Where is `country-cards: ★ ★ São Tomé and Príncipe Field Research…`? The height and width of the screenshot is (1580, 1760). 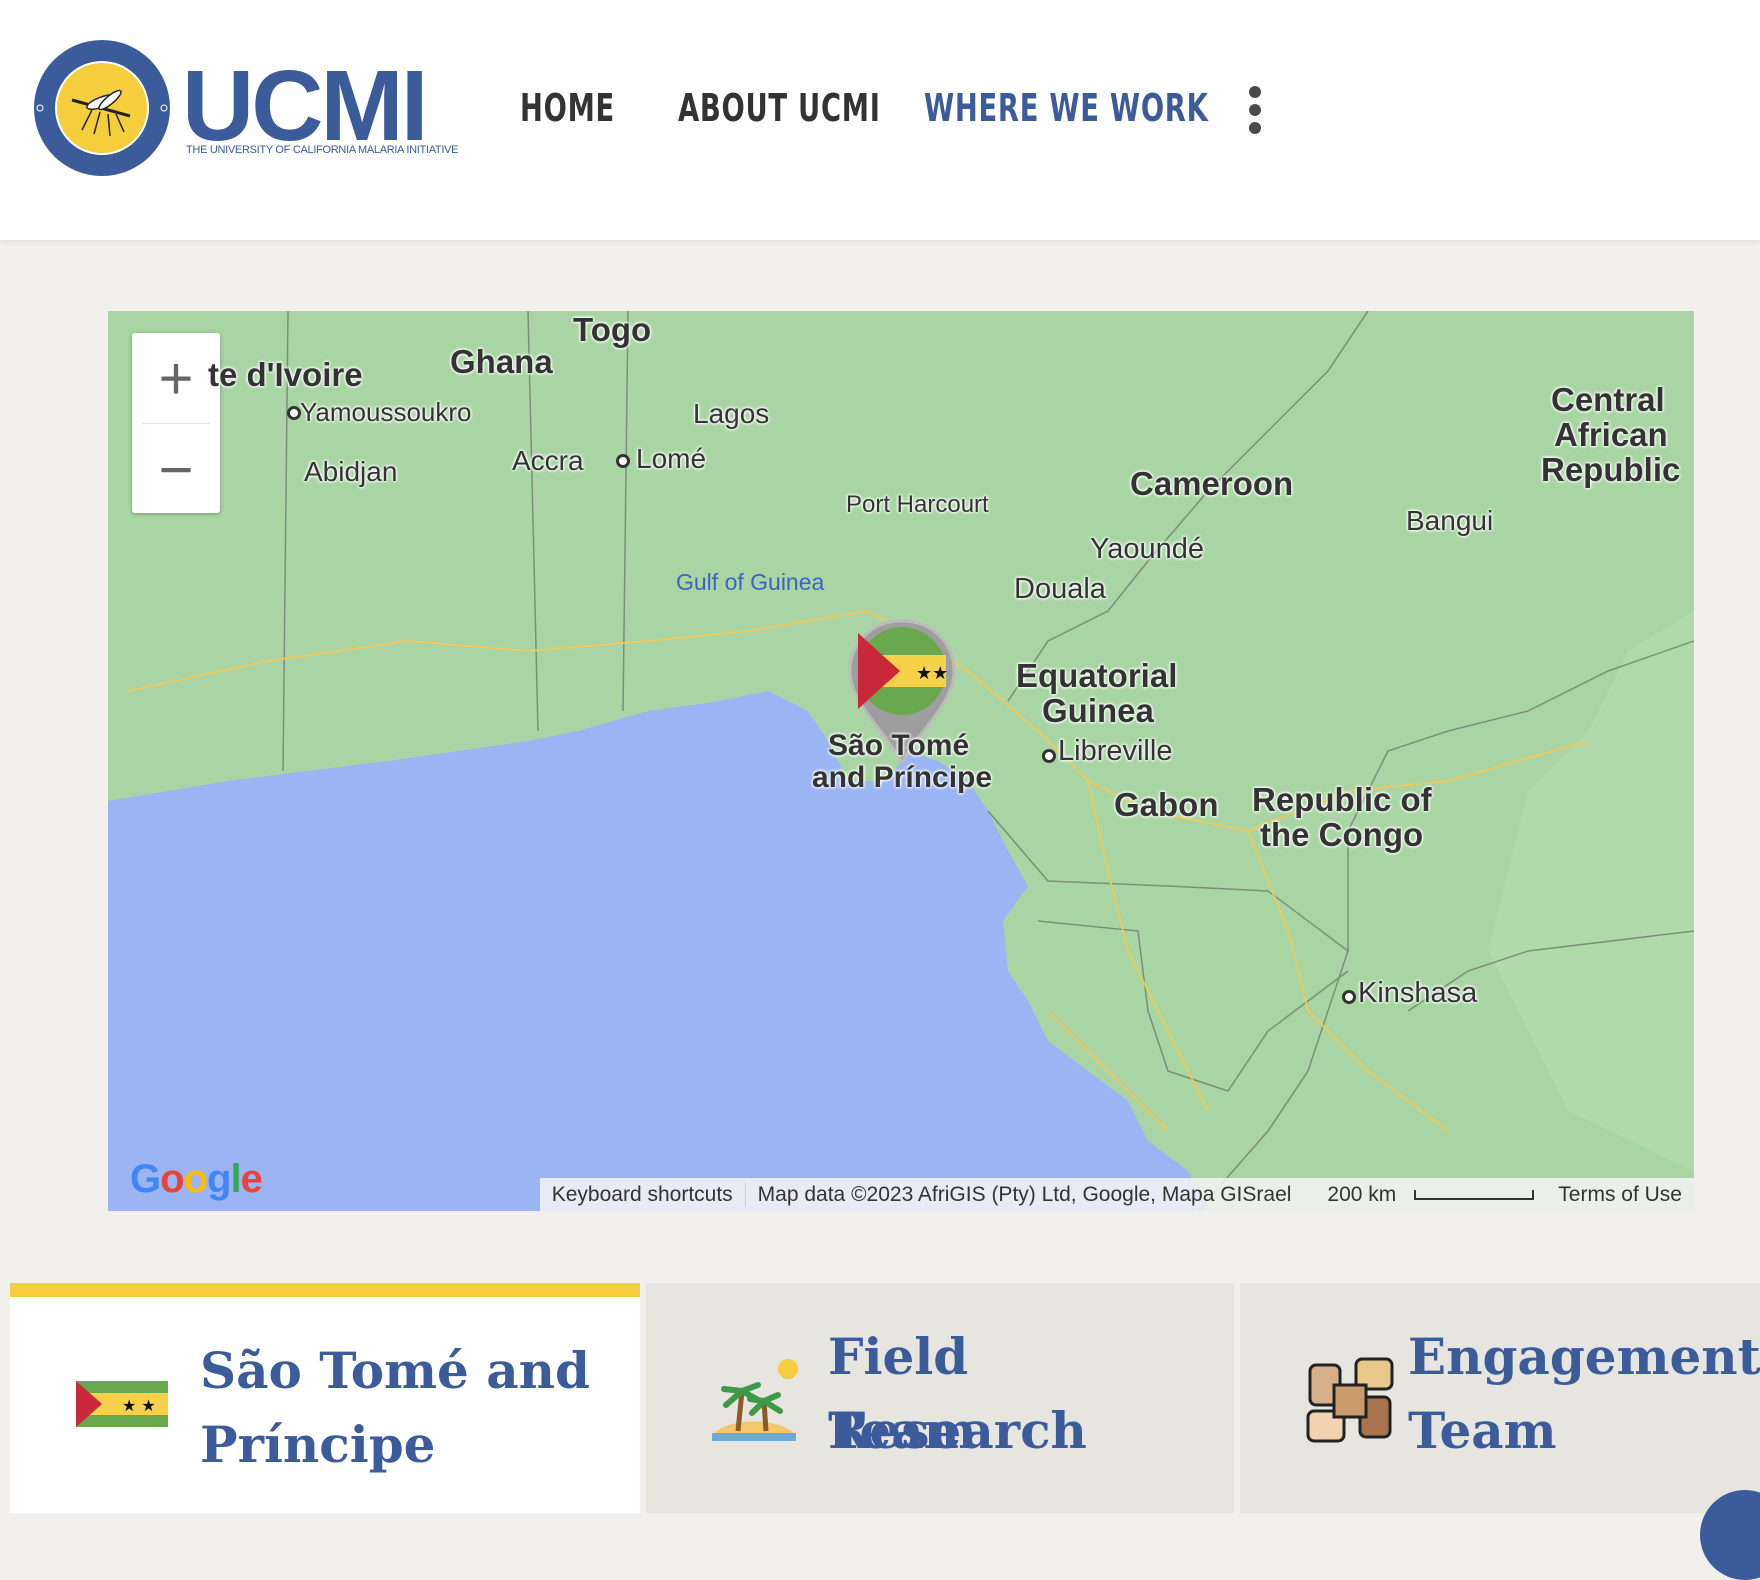 country-cards: ★ ★ São Tomé and Príncipe Field Research… is located at coordinates (885, 1398).